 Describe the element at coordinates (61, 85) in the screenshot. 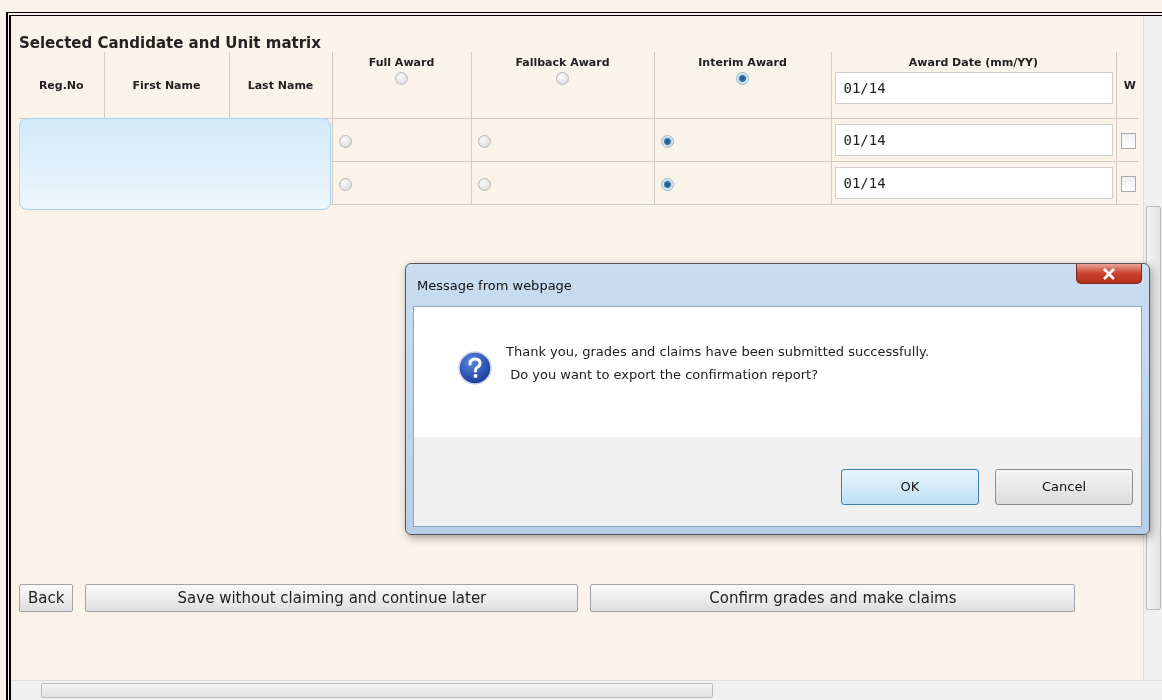

I see `column-header: Reg.No` at that location.